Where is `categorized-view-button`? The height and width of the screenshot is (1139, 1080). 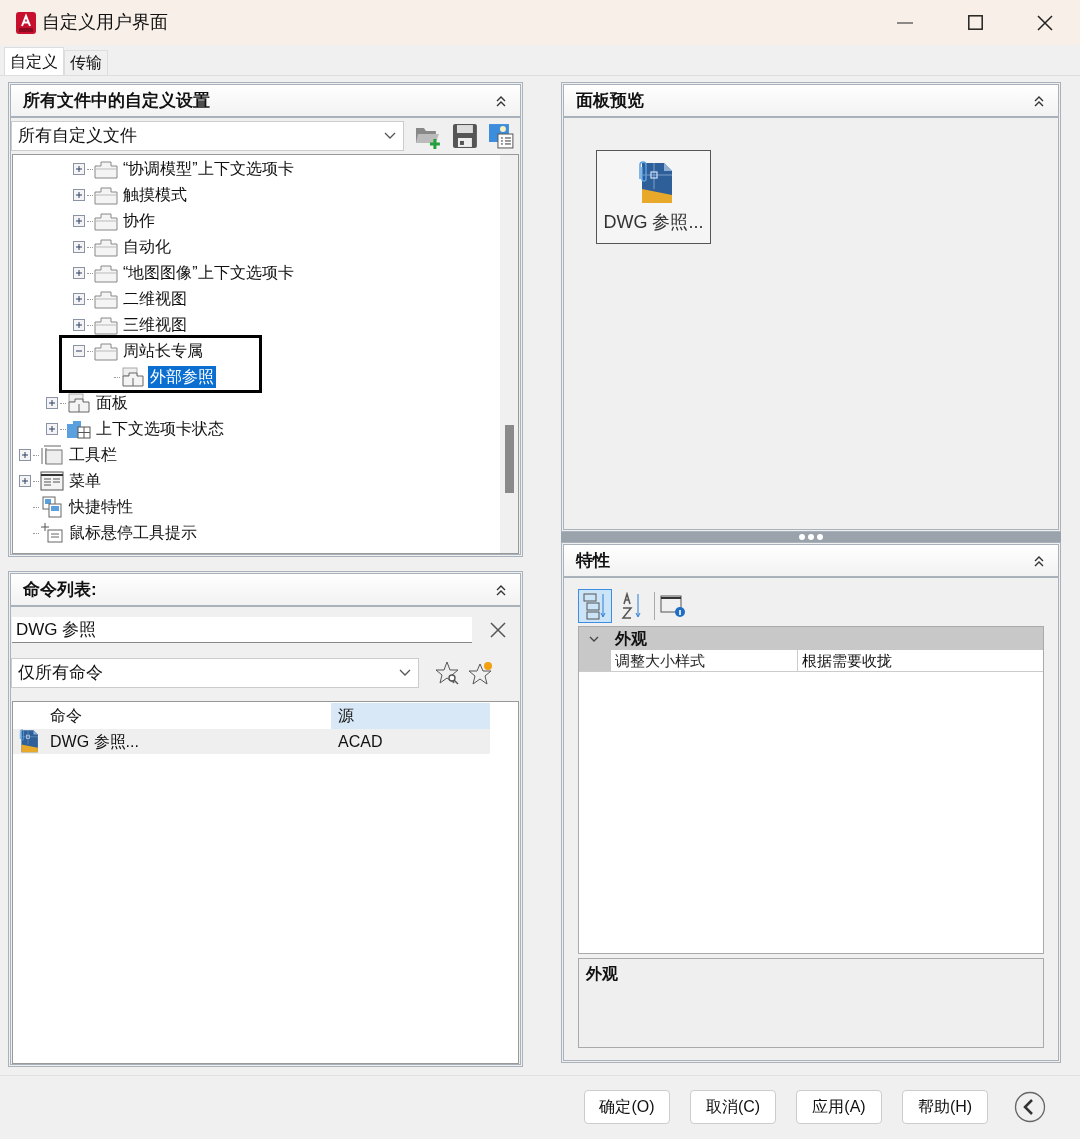 categorized-view-button is located at coordinates (595, 606).